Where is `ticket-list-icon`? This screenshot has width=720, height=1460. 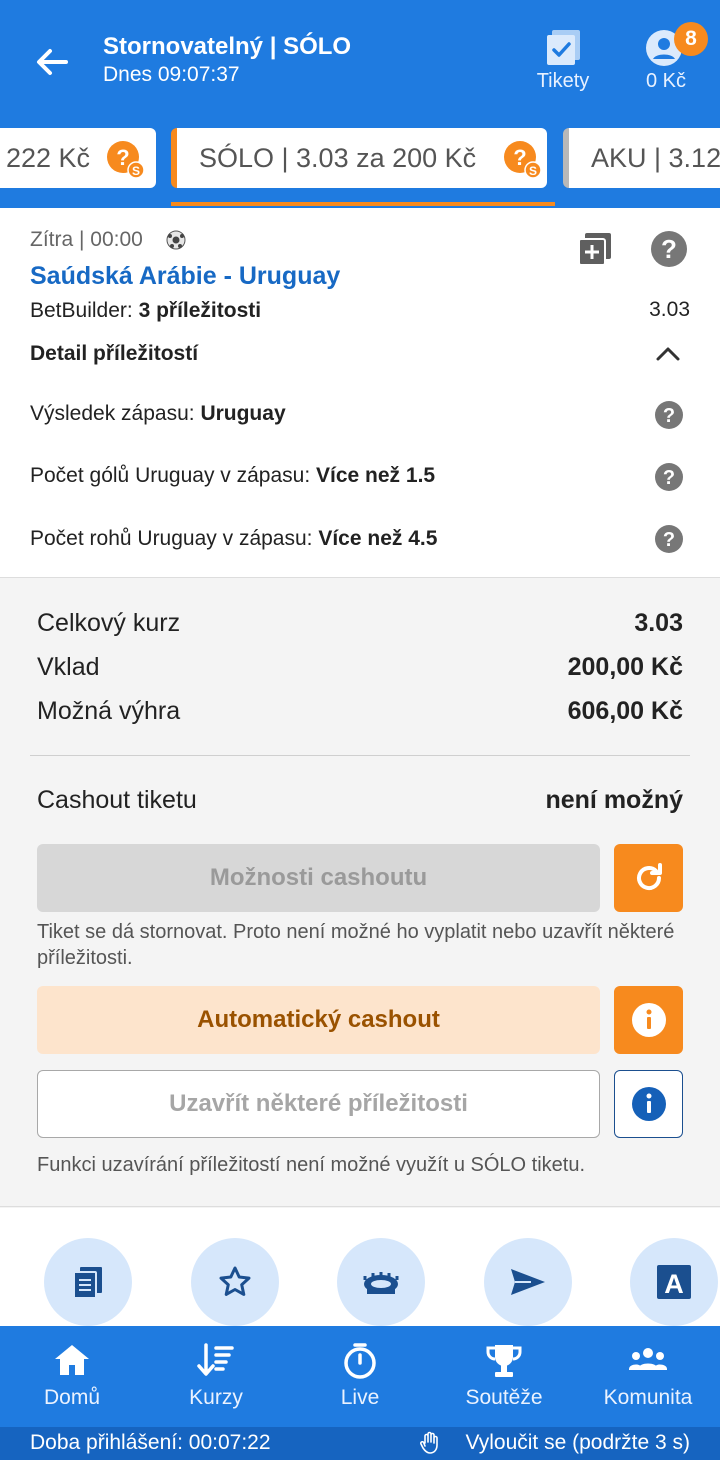
ticket-list-icon is located at coordinates (87, 1283).